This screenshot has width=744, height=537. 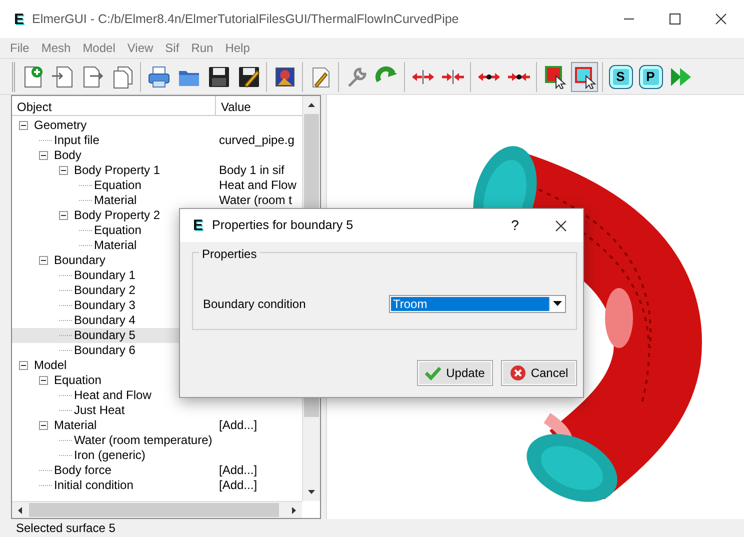 What do you see at coordinates (65, 528) in the screenshot?
I see `status-text: Selected surface 5` at bounding box center [65, 528].